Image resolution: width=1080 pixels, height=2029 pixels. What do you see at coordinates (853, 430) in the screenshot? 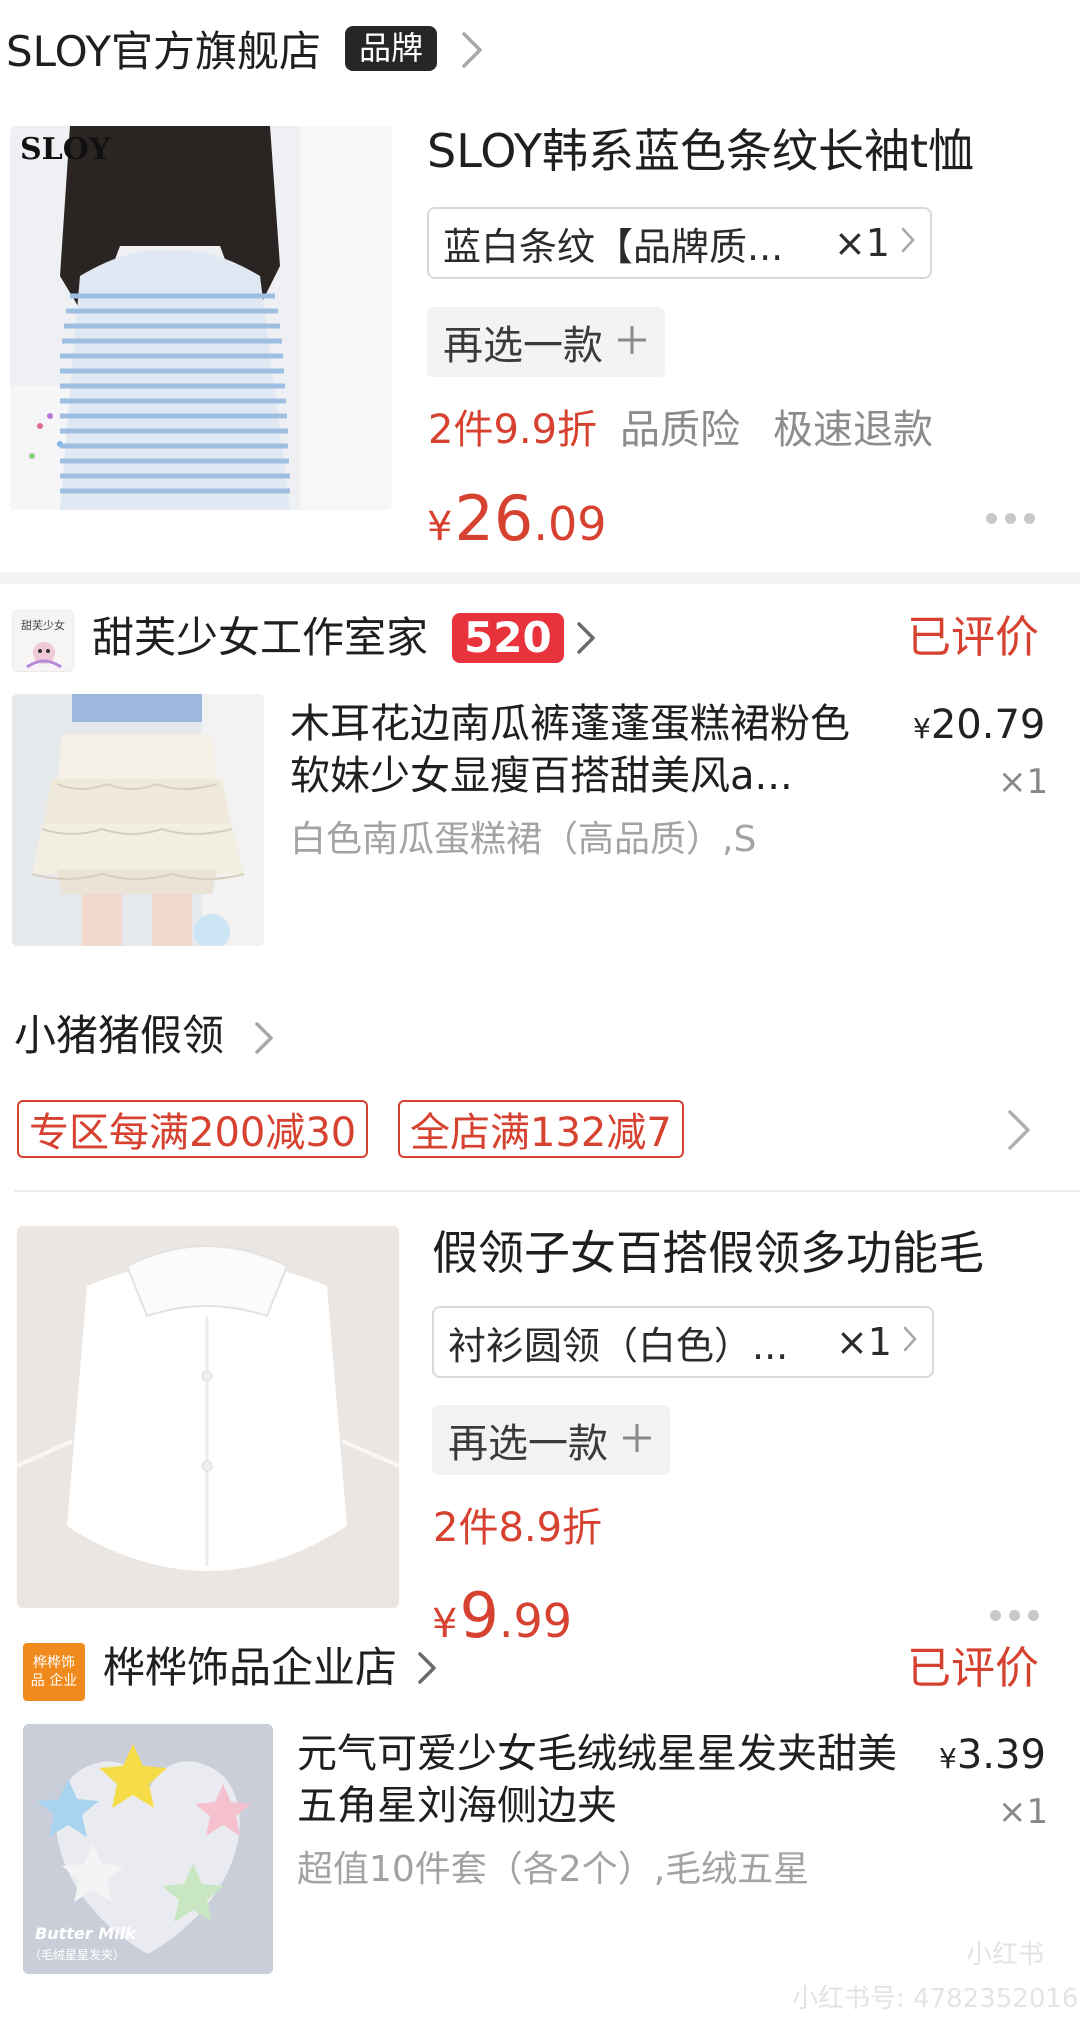
I see `promo-fast-refund: 极速退款` at bounding box center [853, 430].